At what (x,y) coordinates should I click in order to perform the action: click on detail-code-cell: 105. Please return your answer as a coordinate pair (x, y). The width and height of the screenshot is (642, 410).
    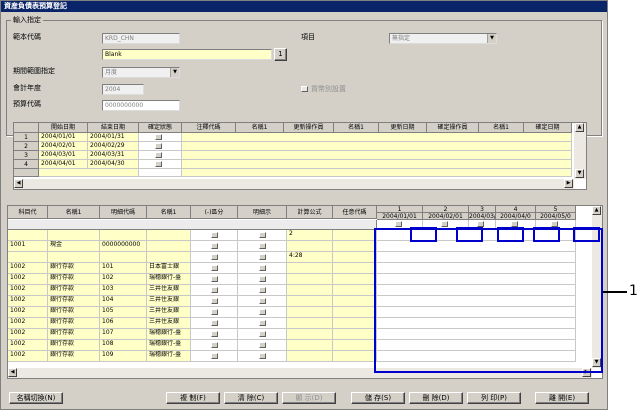
    Looking at the image, I should click on (123, 312).